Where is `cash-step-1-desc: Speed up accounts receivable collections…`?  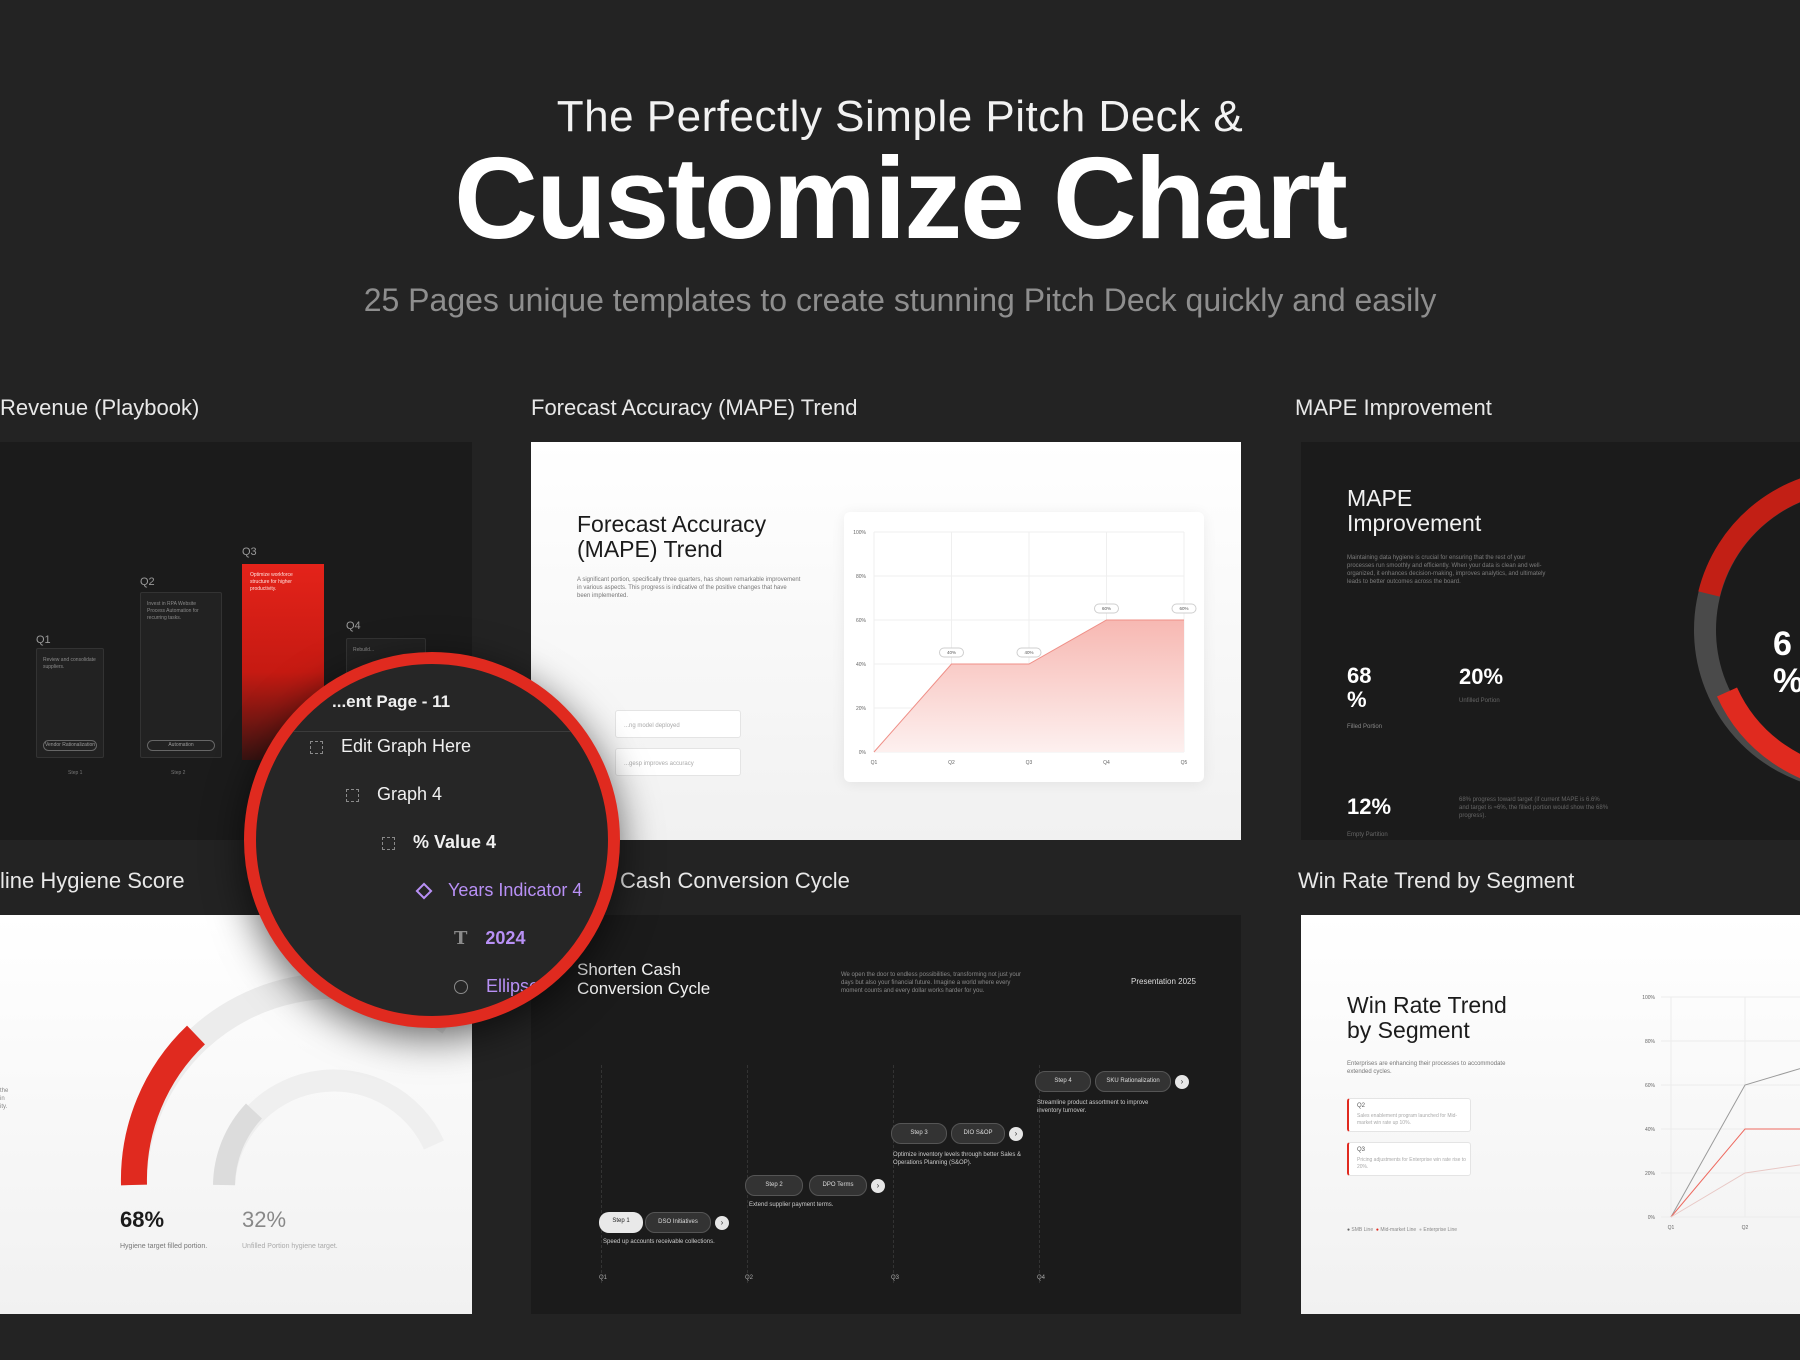 cash-step-1-desc: Speed up accounts receivable collections… is located at coordinates (659, 1242).